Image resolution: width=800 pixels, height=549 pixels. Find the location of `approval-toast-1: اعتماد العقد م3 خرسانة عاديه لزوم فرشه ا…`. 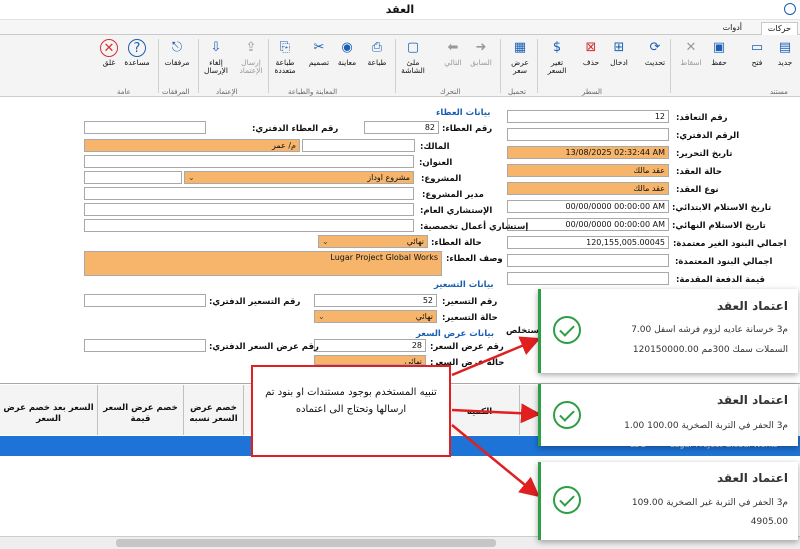

approval-toast-1: اعتماد العقد م3 خرسانة عاديه لزوم فرشه ا… is located at coordinates (668, 331).